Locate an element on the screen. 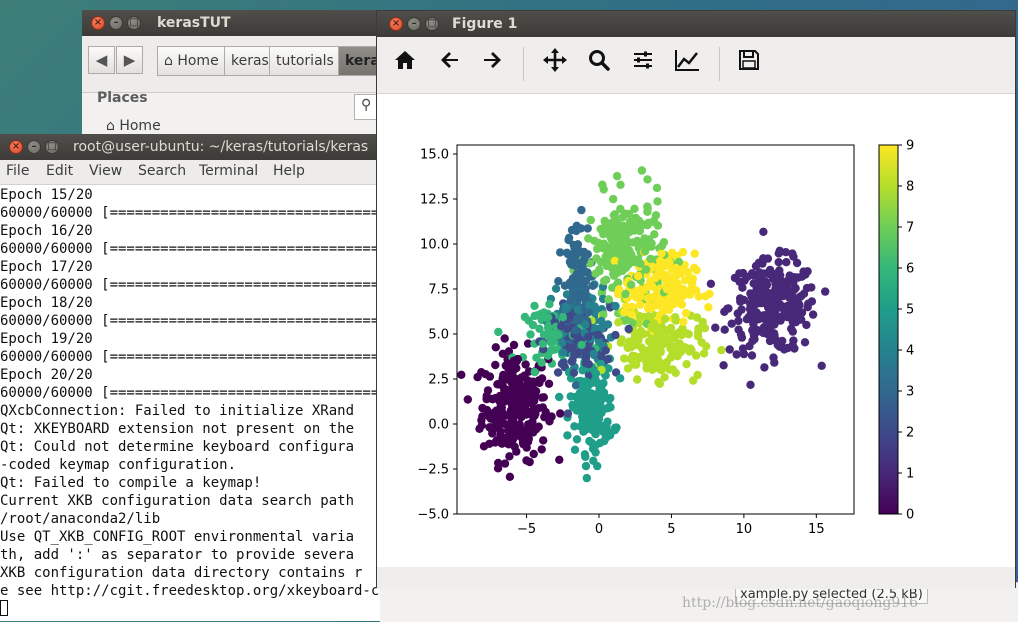 The height and width of the screenshot is (622, 1018). back-button: ◀ is located at coordinates (101, 60).